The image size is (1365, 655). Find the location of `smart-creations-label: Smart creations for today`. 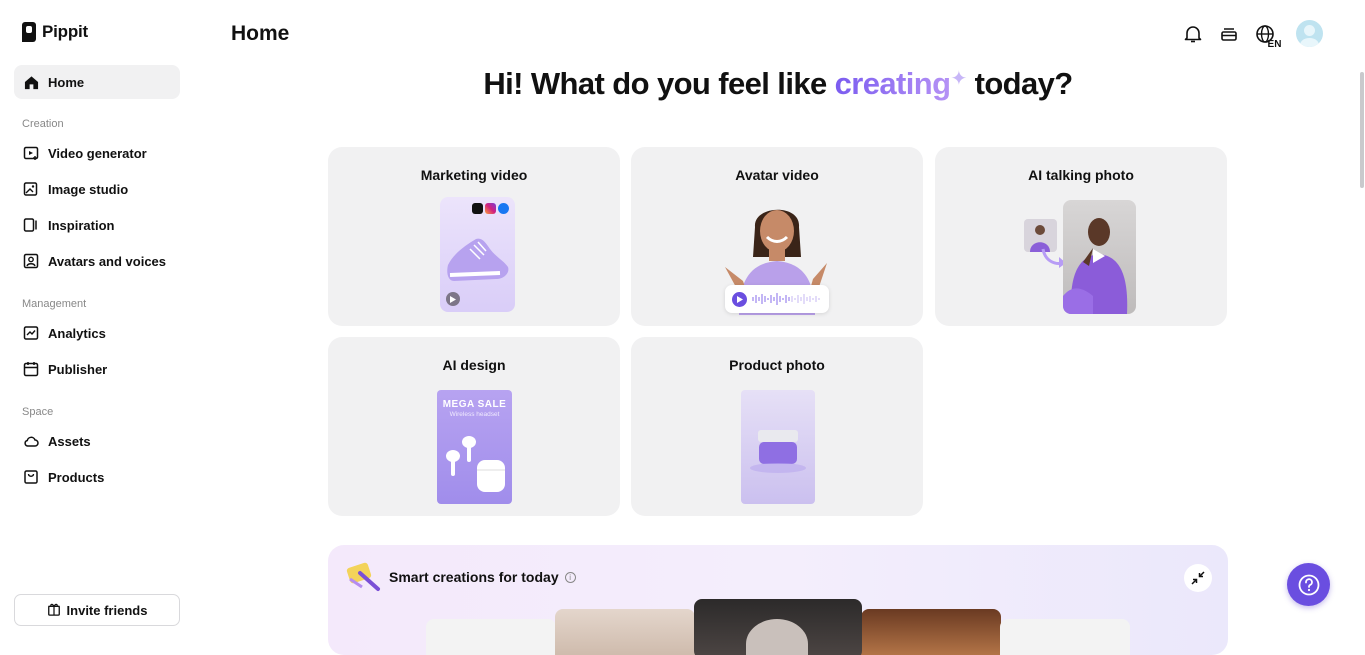

smart-creations-label: Smart creations for today is located at coordinates (474, 577).